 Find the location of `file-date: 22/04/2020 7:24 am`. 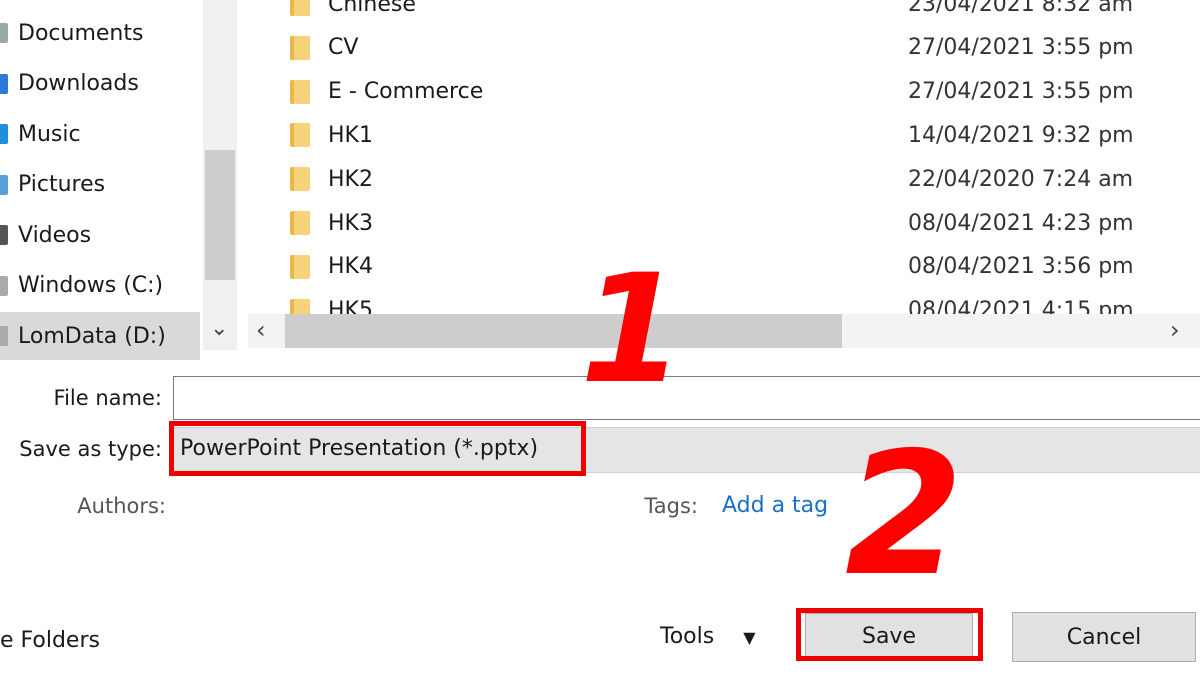

file-date: 22/04/2020 7:24 am is located at coordinates (1021, 179).